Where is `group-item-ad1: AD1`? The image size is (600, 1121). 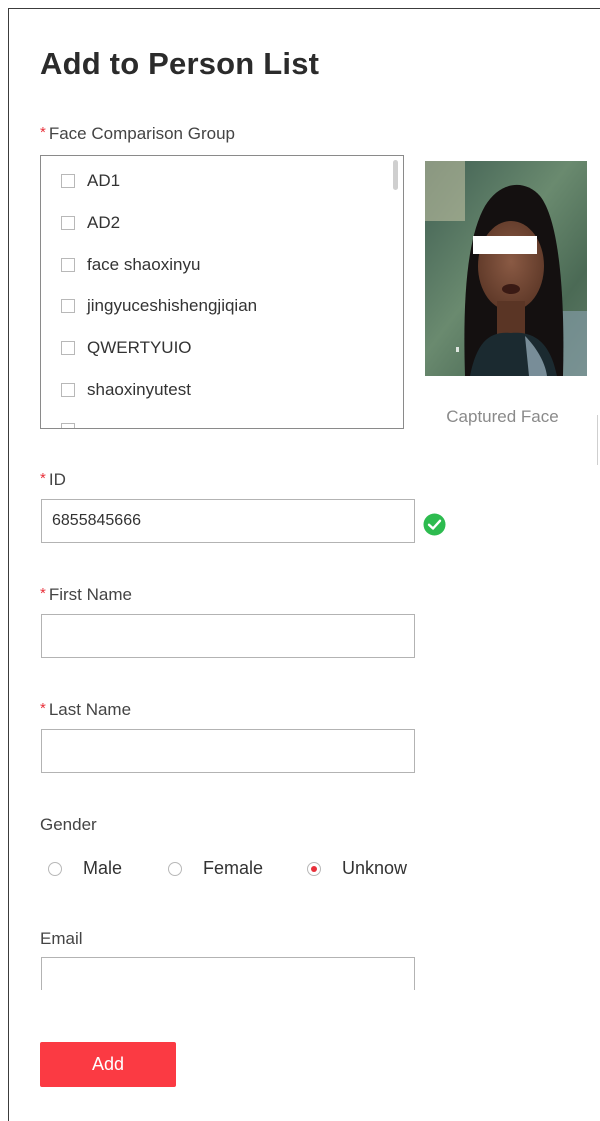
group-item-ad1: AD1 is located at coordinates (90, 181).